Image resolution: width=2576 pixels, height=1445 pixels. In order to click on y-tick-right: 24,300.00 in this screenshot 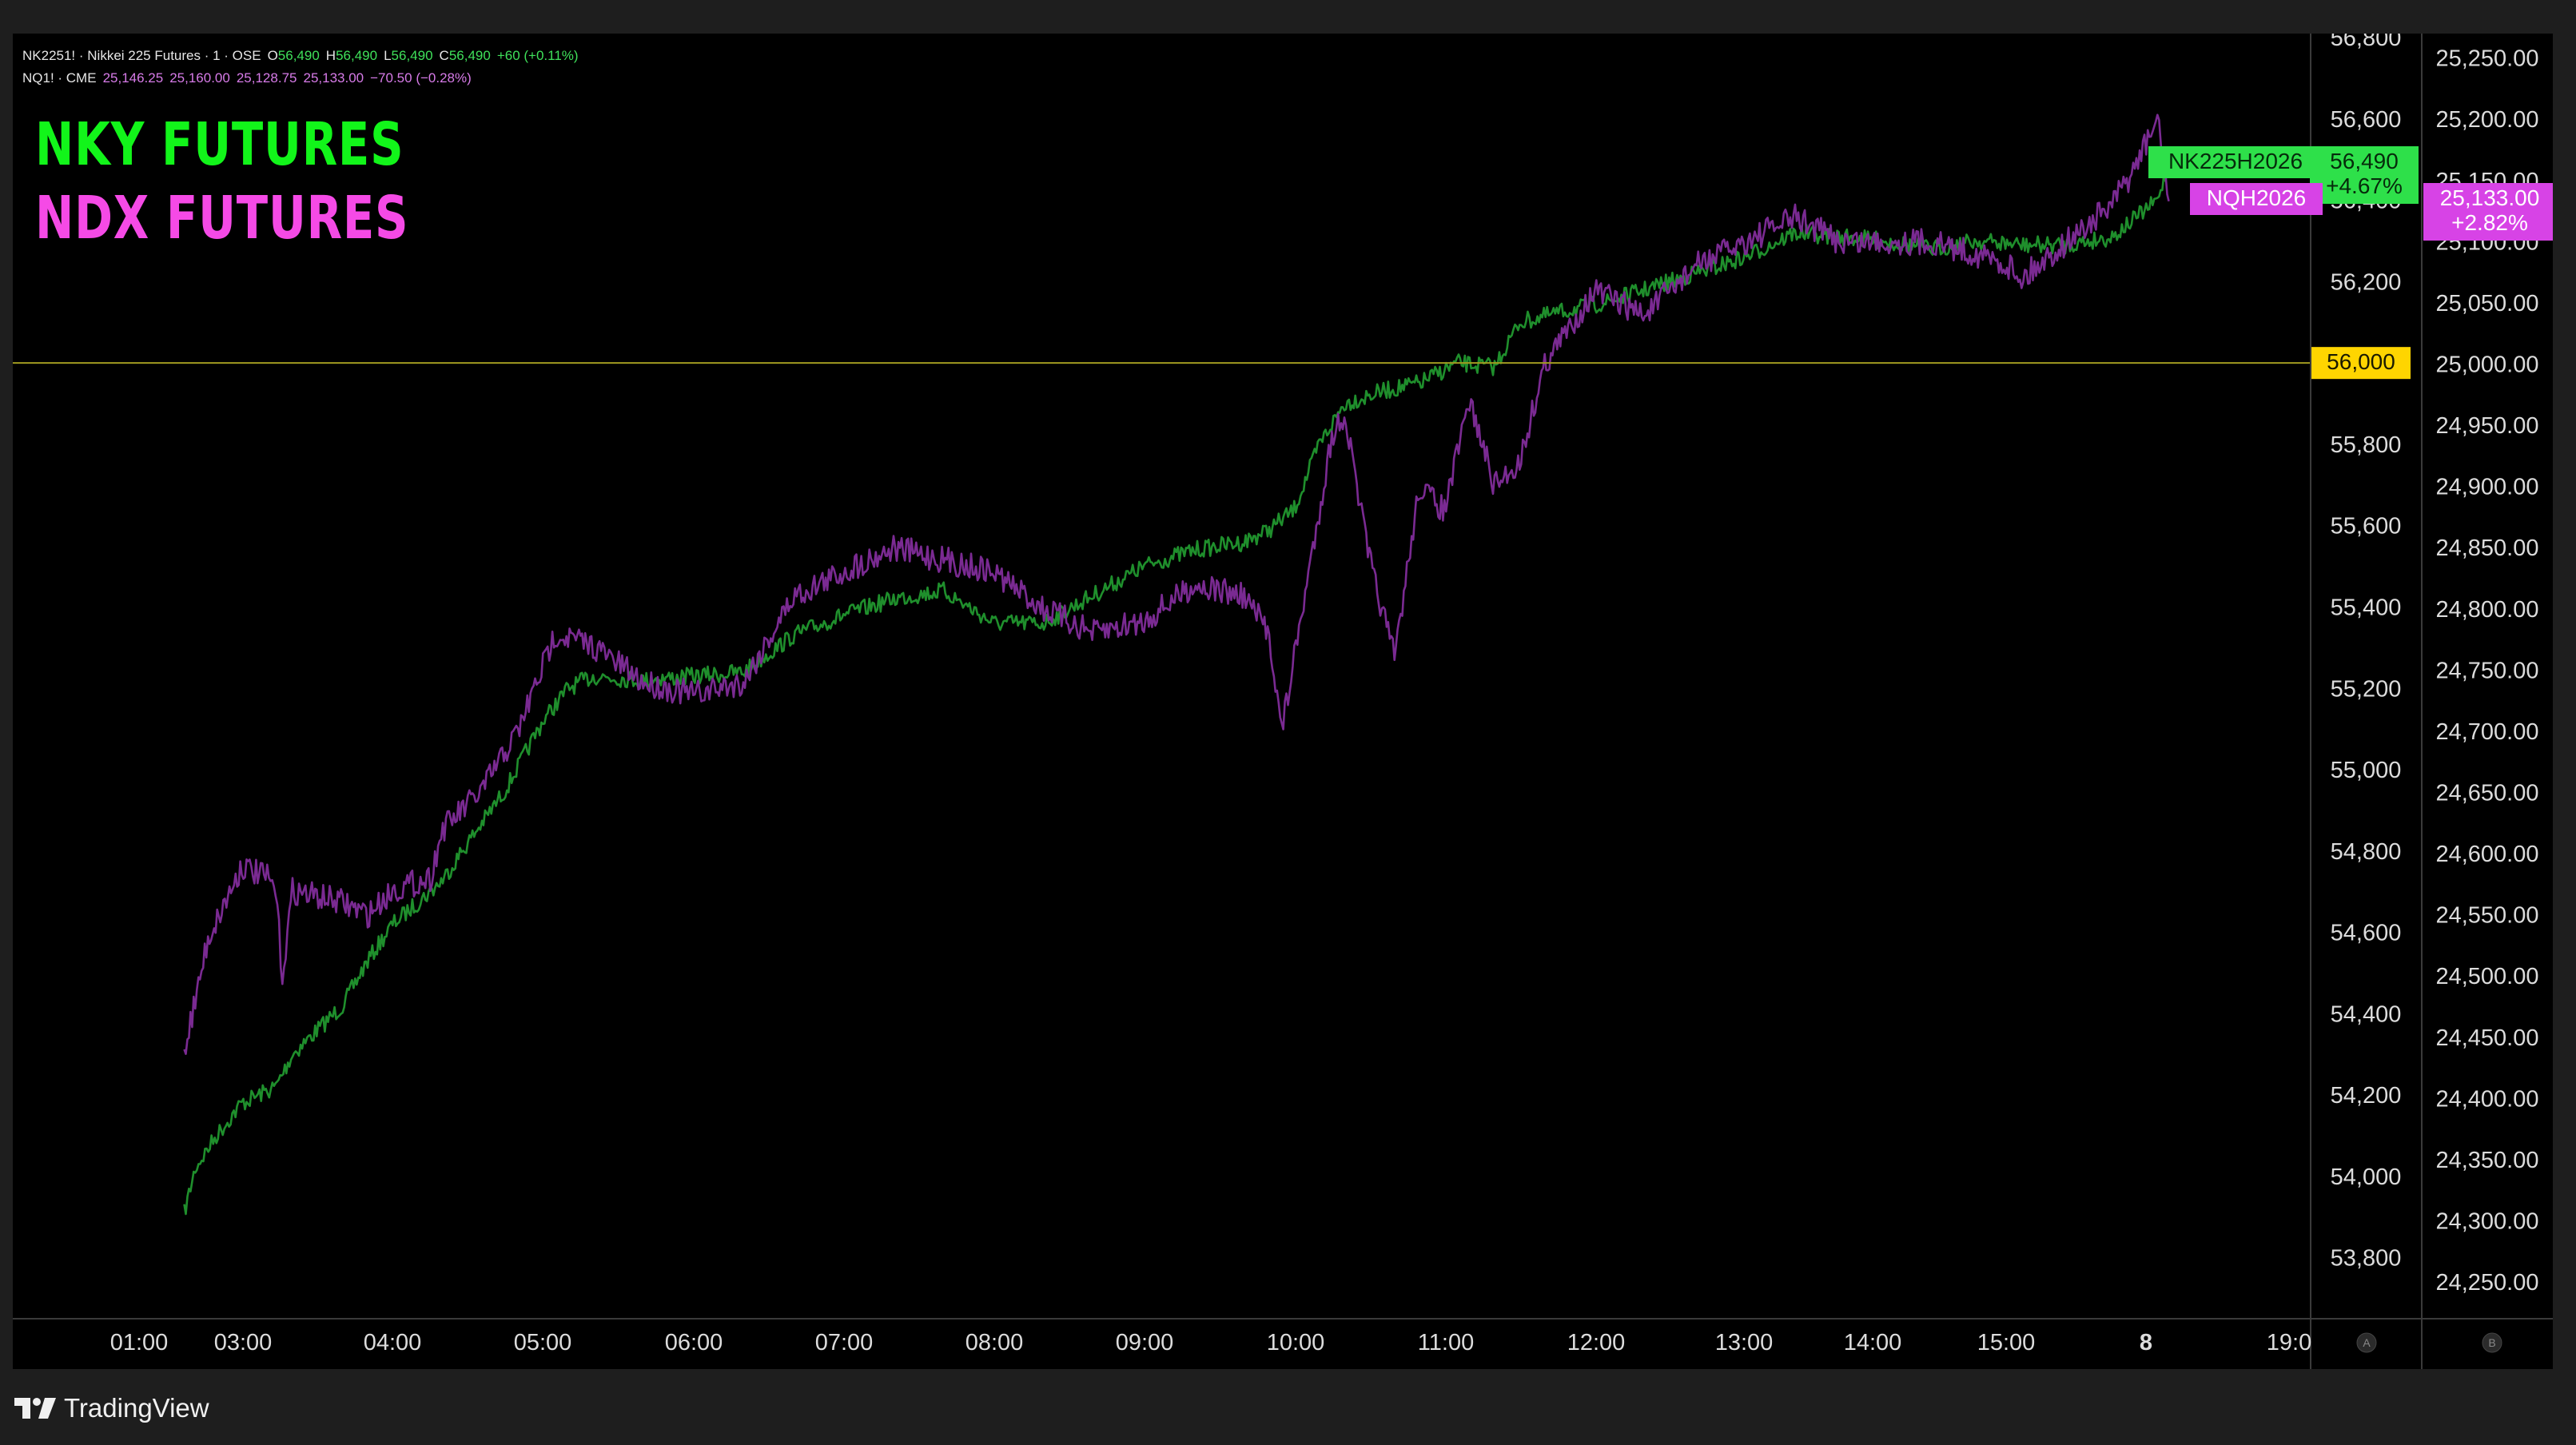, I will do `click(2486, 1221)`.